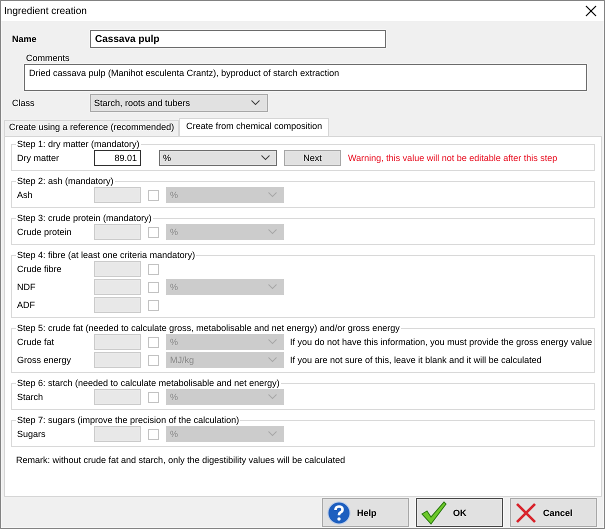 This screenshot has height=529, width=605. I want to click on comments-field: Dried cassava pulp (Manihot esculenta Crantz), byproduct of starch extraction, so click(305, 77).